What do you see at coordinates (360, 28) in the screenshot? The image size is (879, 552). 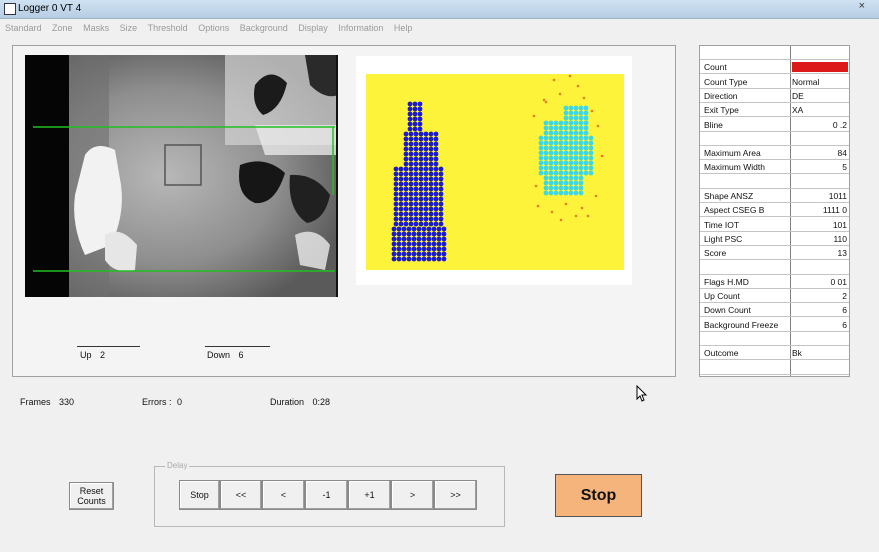 I see `menu-information: Information` at bounding box center [360, 28].